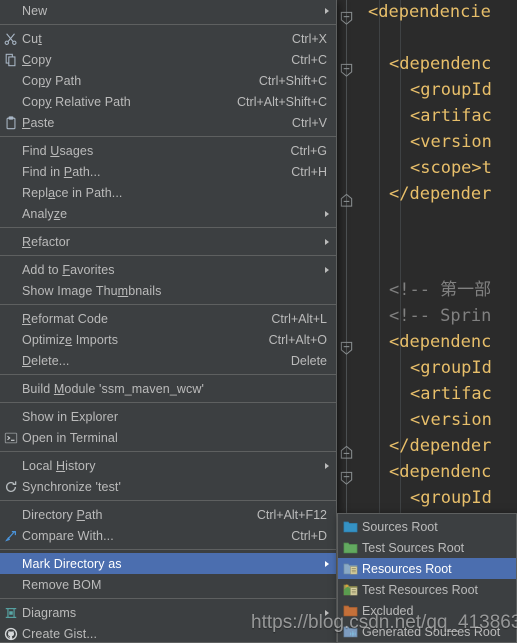 The image size is (517, 643). Describe the element at coordinates (168, 122) in the screenshot. I see `menu-item-paste: Paste Ctrl+V` at that location.